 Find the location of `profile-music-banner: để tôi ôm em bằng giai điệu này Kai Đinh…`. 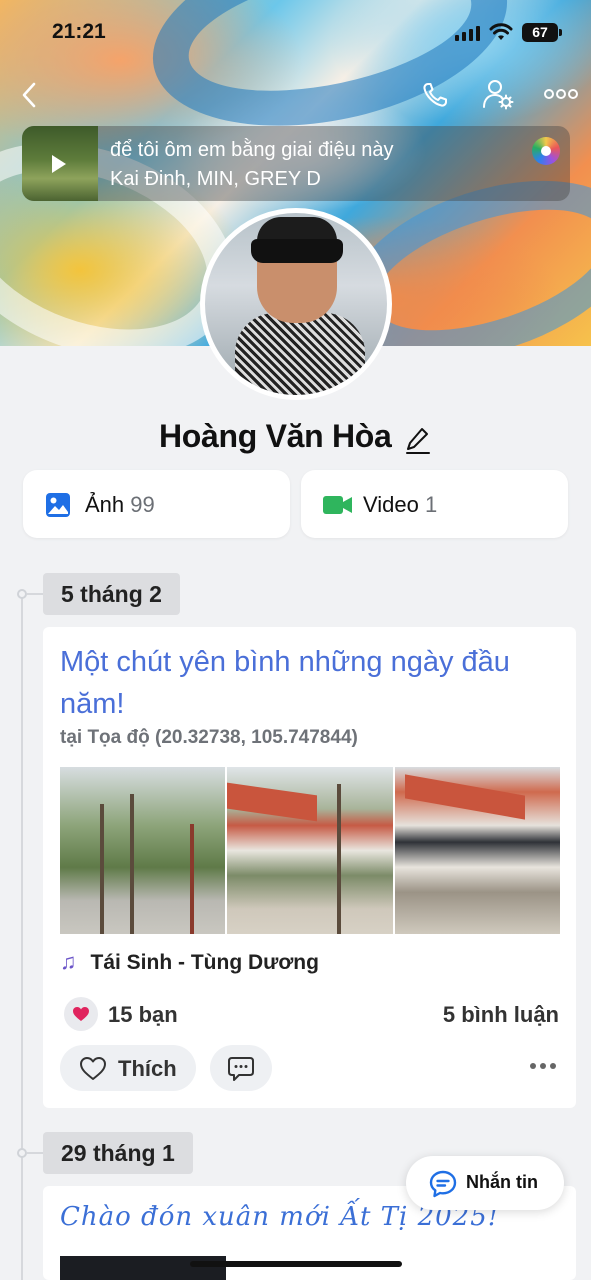

profile-music-banner: để tôi ôm em bằng giai điệu này Kai Đinh… is located at coordinates (296, 163).